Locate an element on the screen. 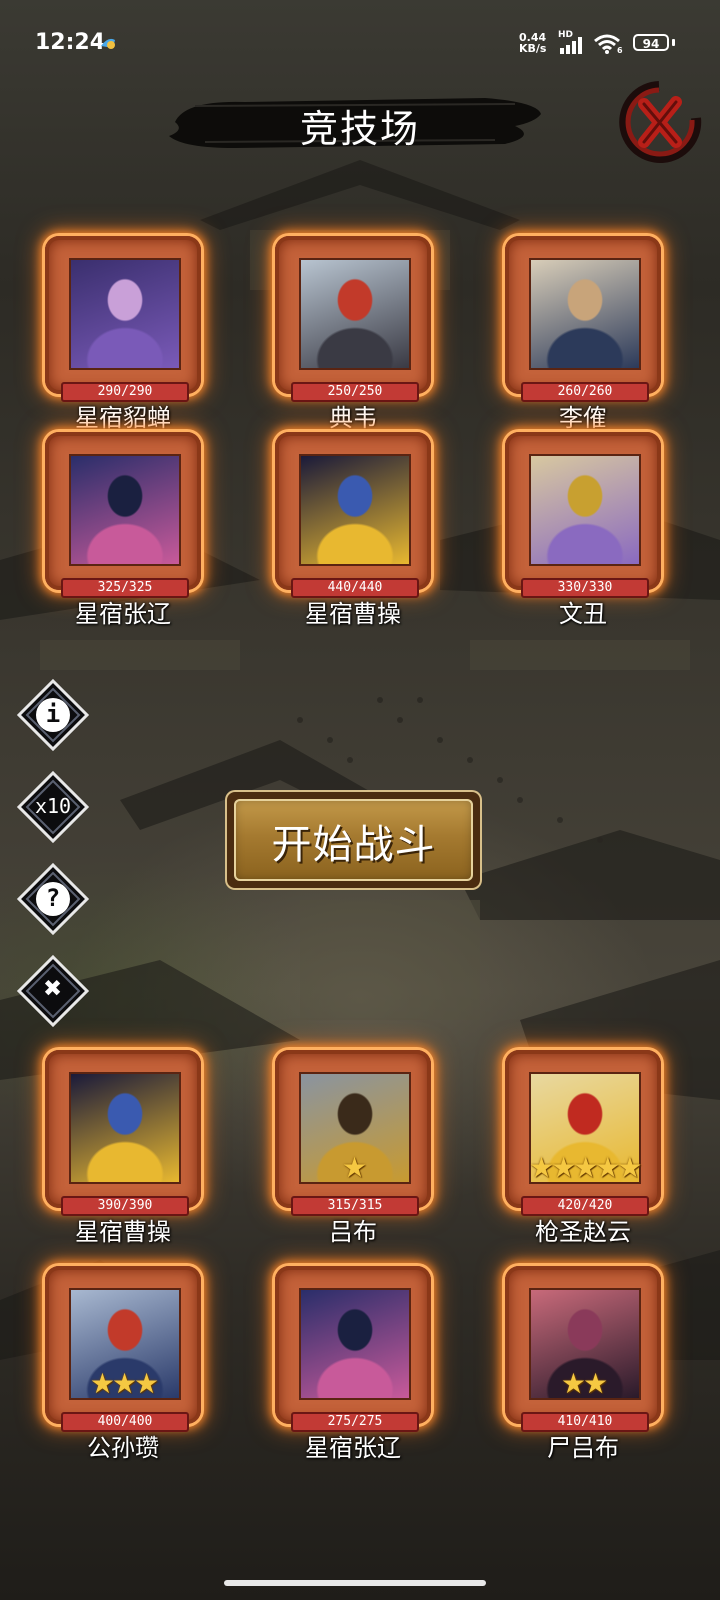 Image resolution: width=720 pixels, height=1600 pixels. home-indicator is located at coordinates (355, 1583).